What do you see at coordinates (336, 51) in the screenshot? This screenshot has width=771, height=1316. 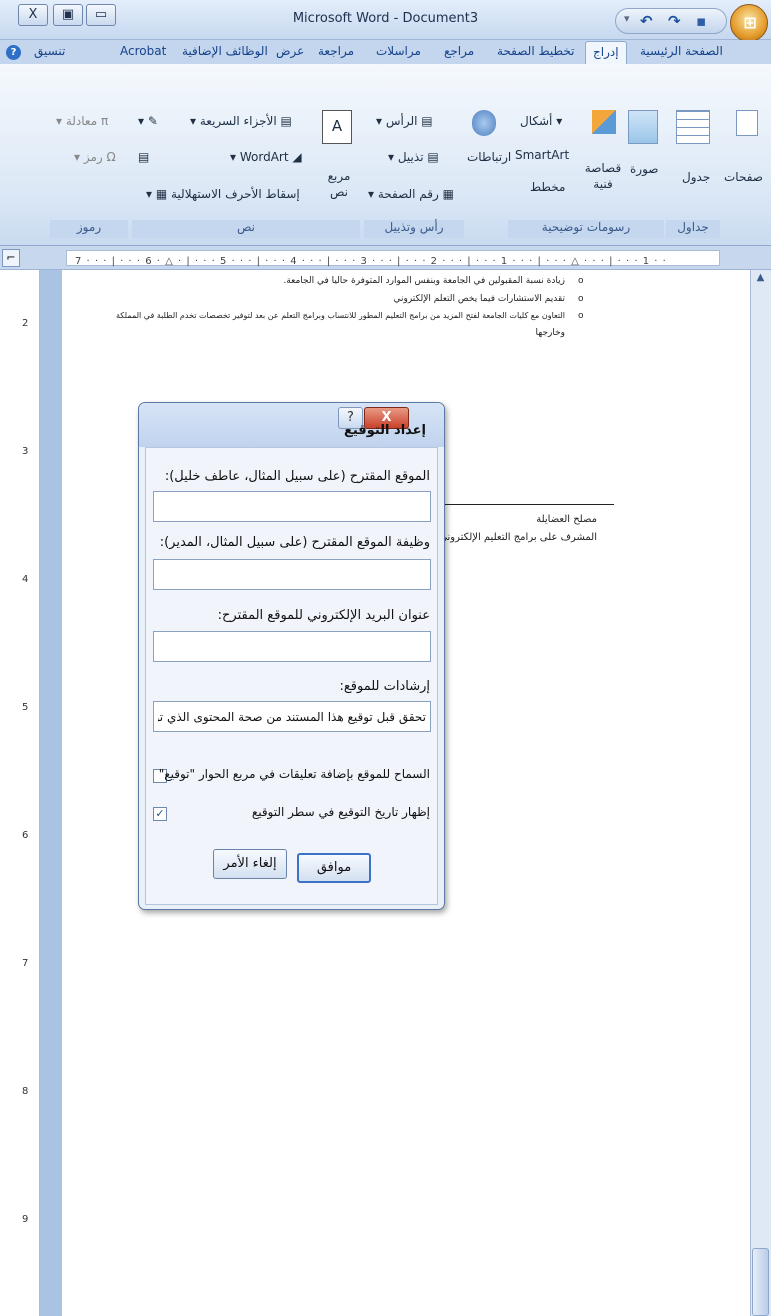 I see `tab-review: مراجعة` at bounding box center [336, 51].